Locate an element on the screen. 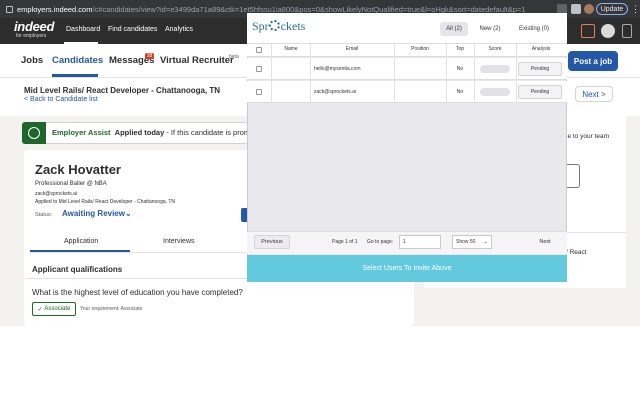  subnav-active-underline is located at coordinates (75, 75).